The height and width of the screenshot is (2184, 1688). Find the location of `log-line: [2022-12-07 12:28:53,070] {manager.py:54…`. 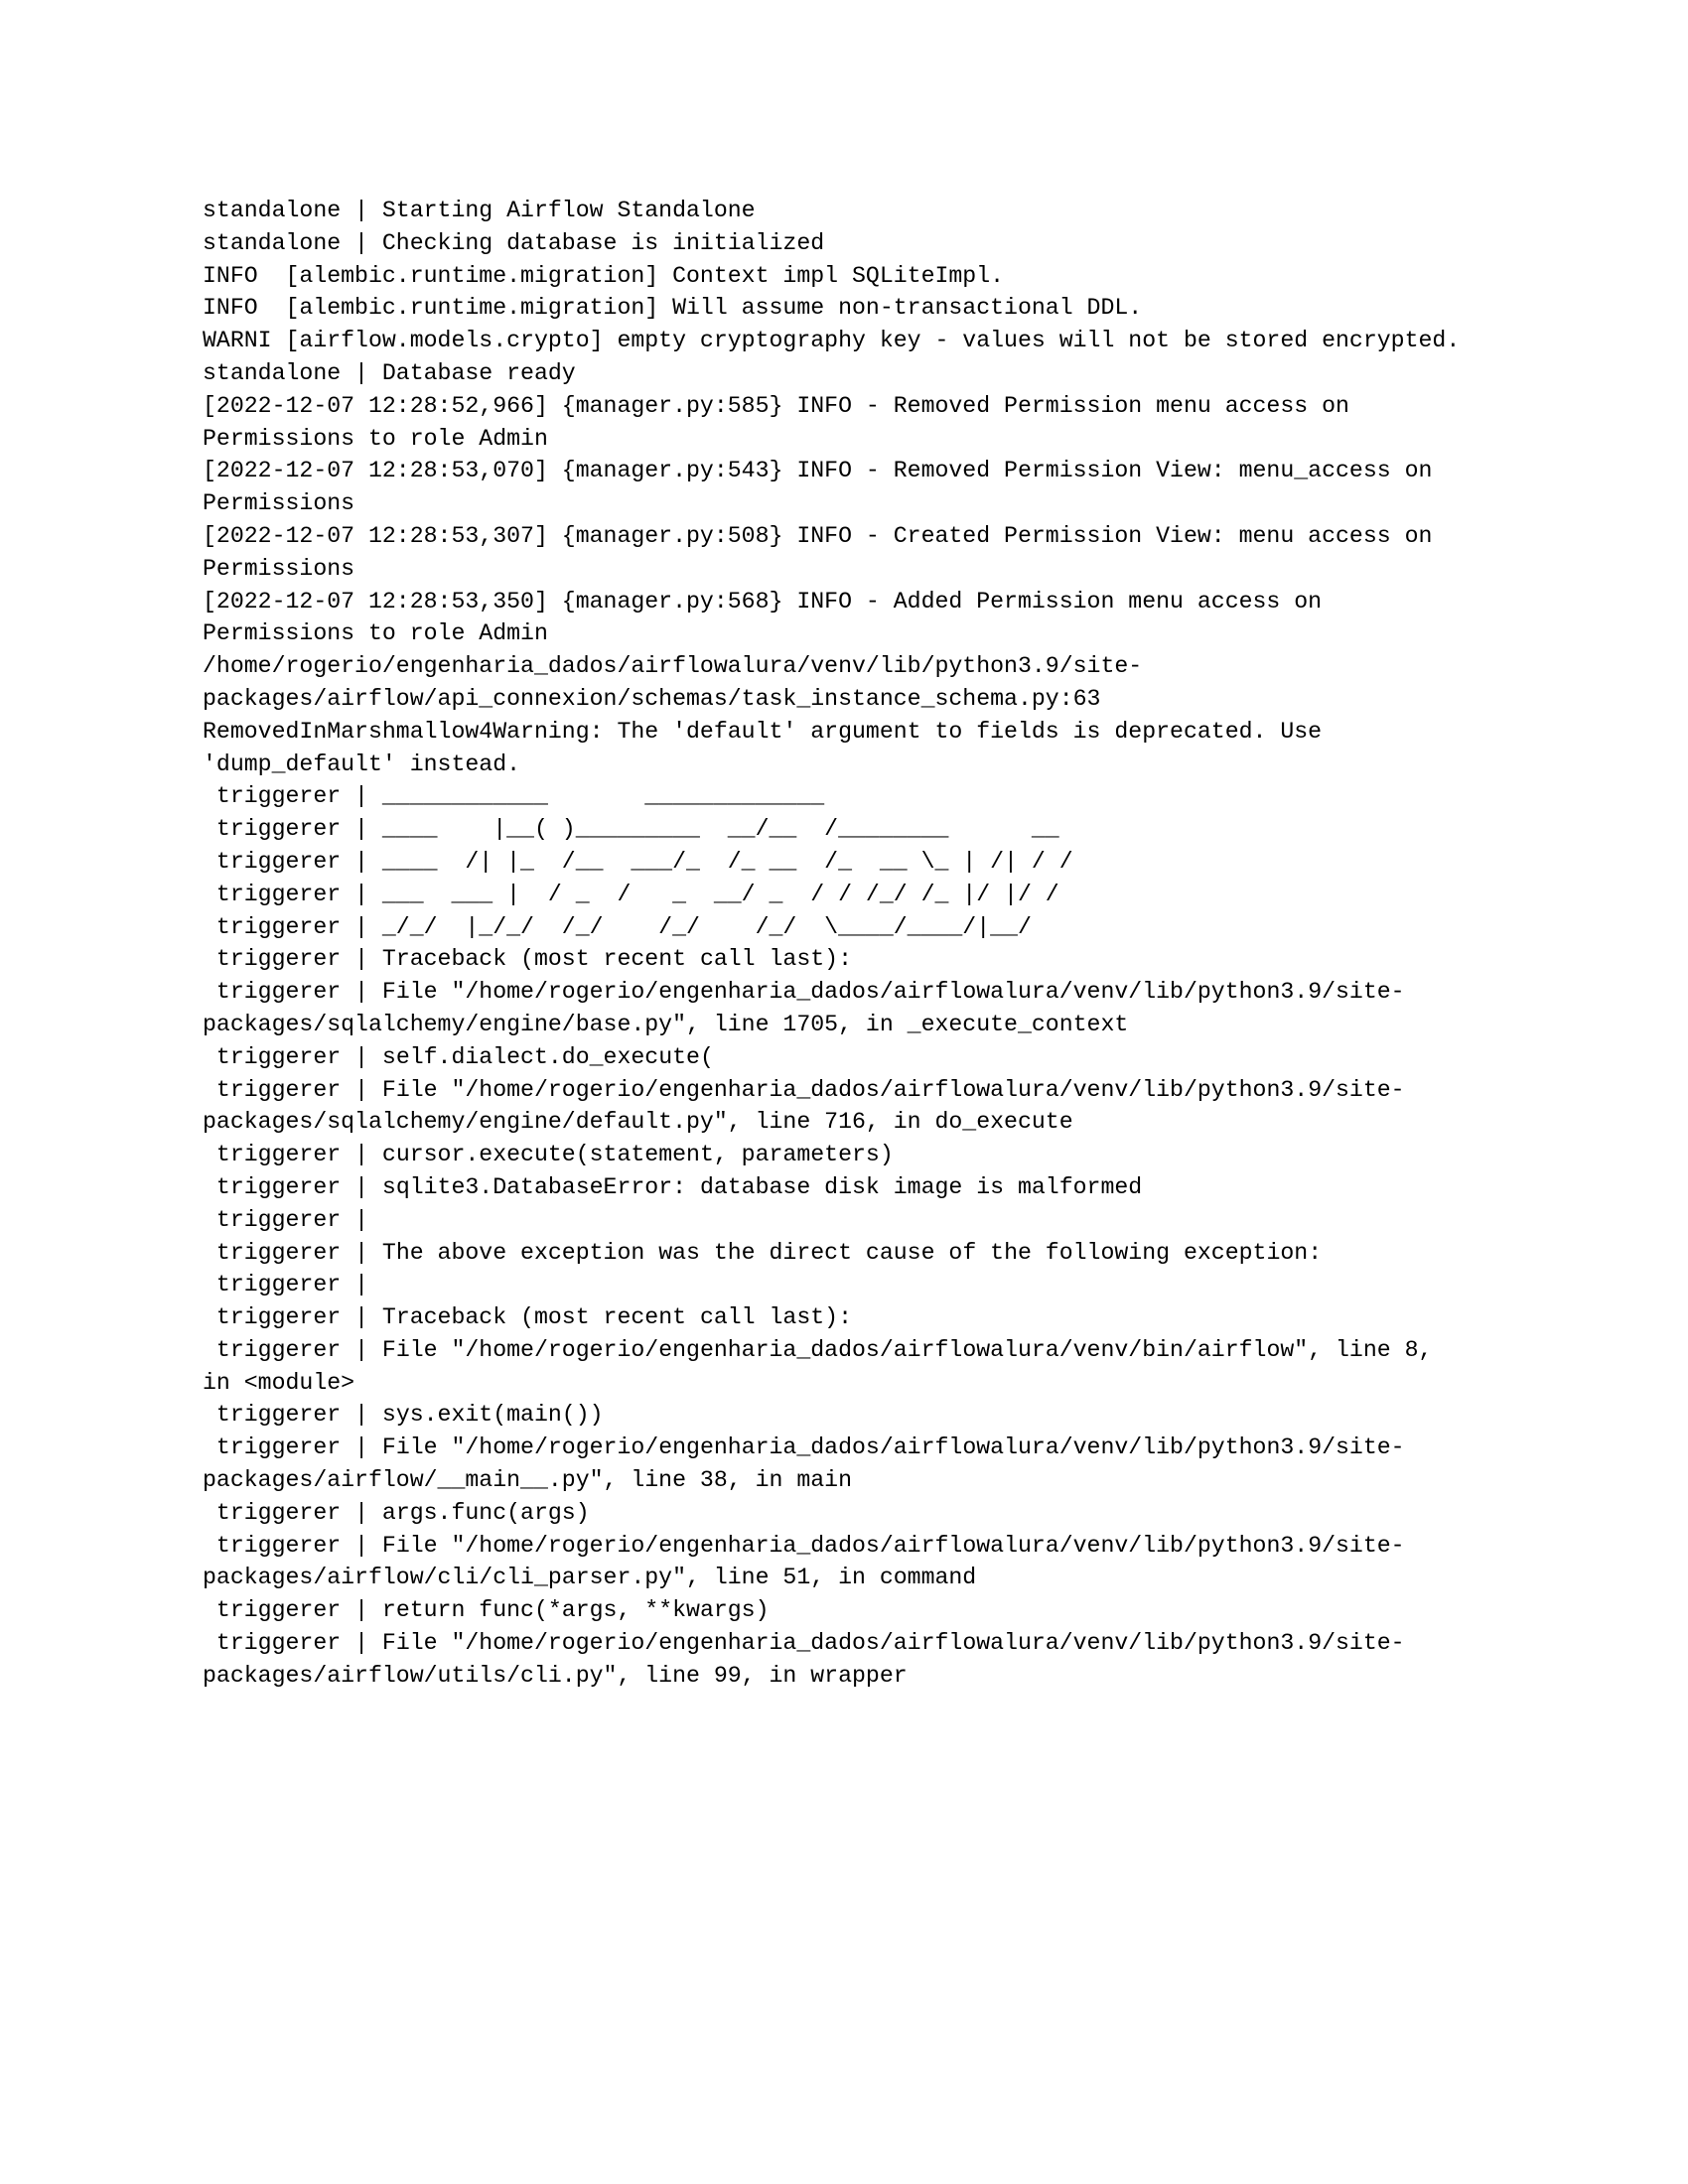

log-line: [2022-12-07 12:28:53,070] {manager.py:54… is located at coordinates (825, 487).